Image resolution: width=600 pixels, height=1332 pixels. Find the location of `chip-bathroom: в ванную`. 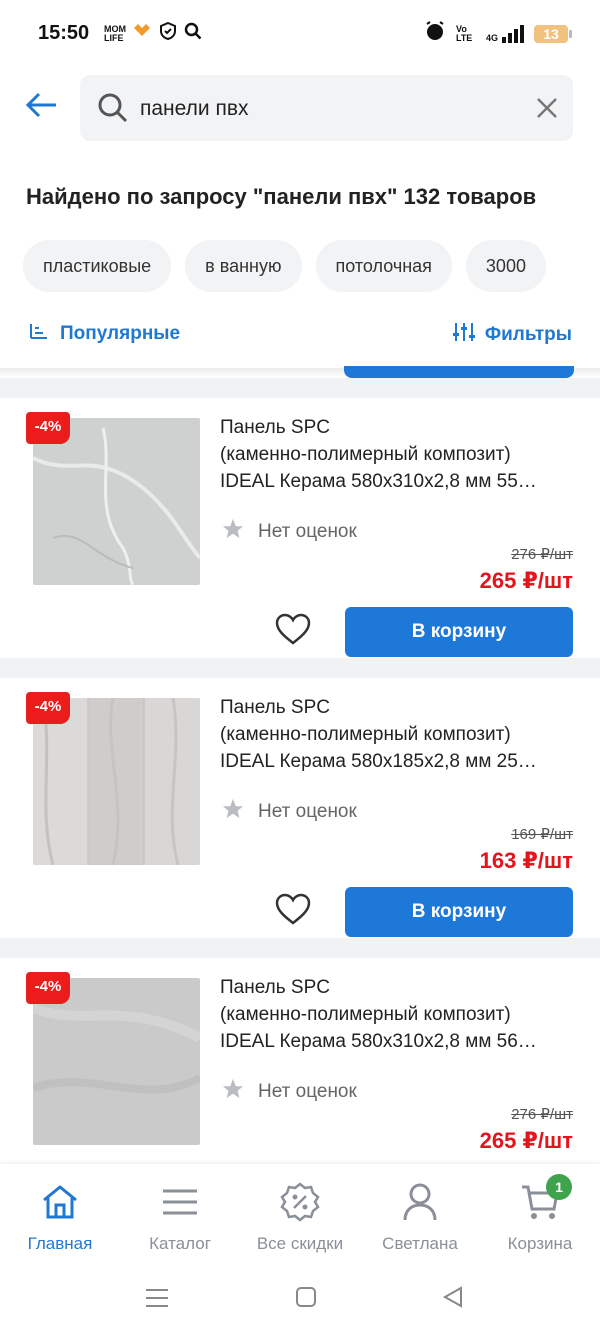

chip-bathroom: в ванную is located at coordinates (243, 266).